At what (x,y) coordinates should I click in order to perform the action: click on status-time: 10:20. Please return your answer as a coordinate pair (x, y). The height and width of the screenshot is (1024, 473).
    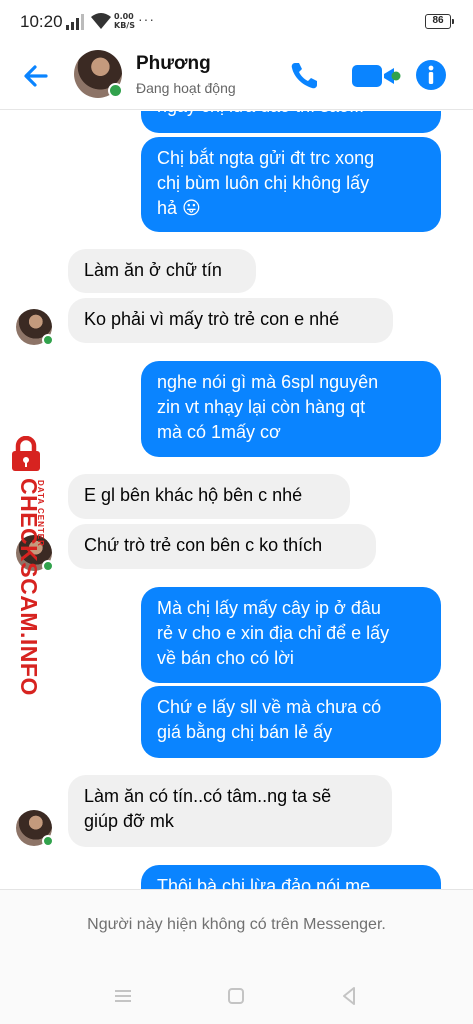
    Looking at the image, I should click on (41, 21).